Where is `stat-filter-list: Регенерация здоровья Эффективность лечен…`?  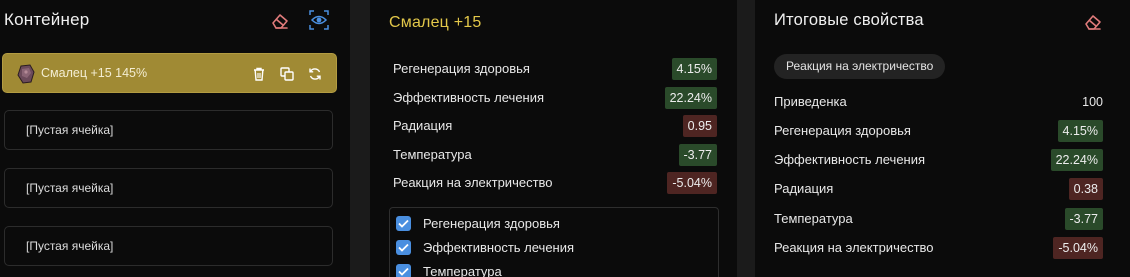 stat-filter-list: Регенерация здоровья Эффективность лечен… is located at coordinates (554, 242).